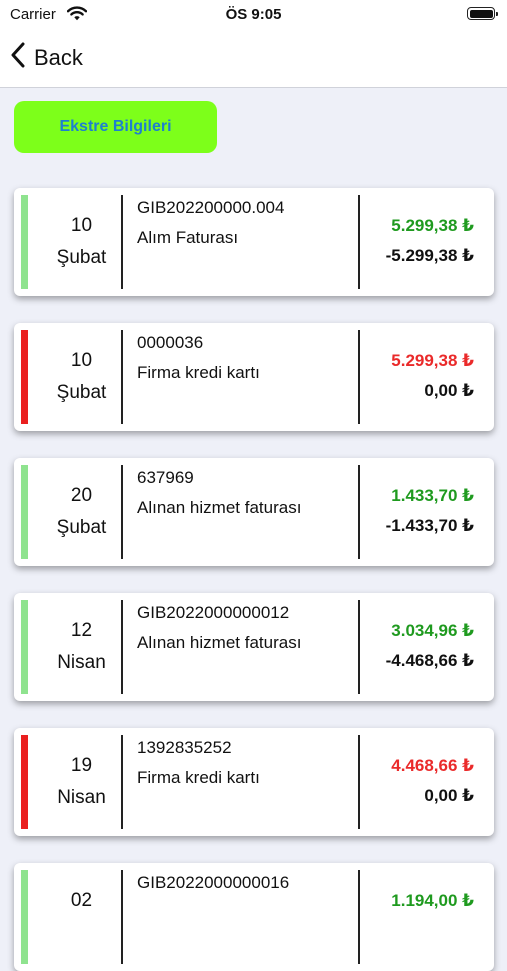  What do you see at coordinates (165, 477) in the screenshot?
I see `document-number: 637969` at bounding box center [165, 477].